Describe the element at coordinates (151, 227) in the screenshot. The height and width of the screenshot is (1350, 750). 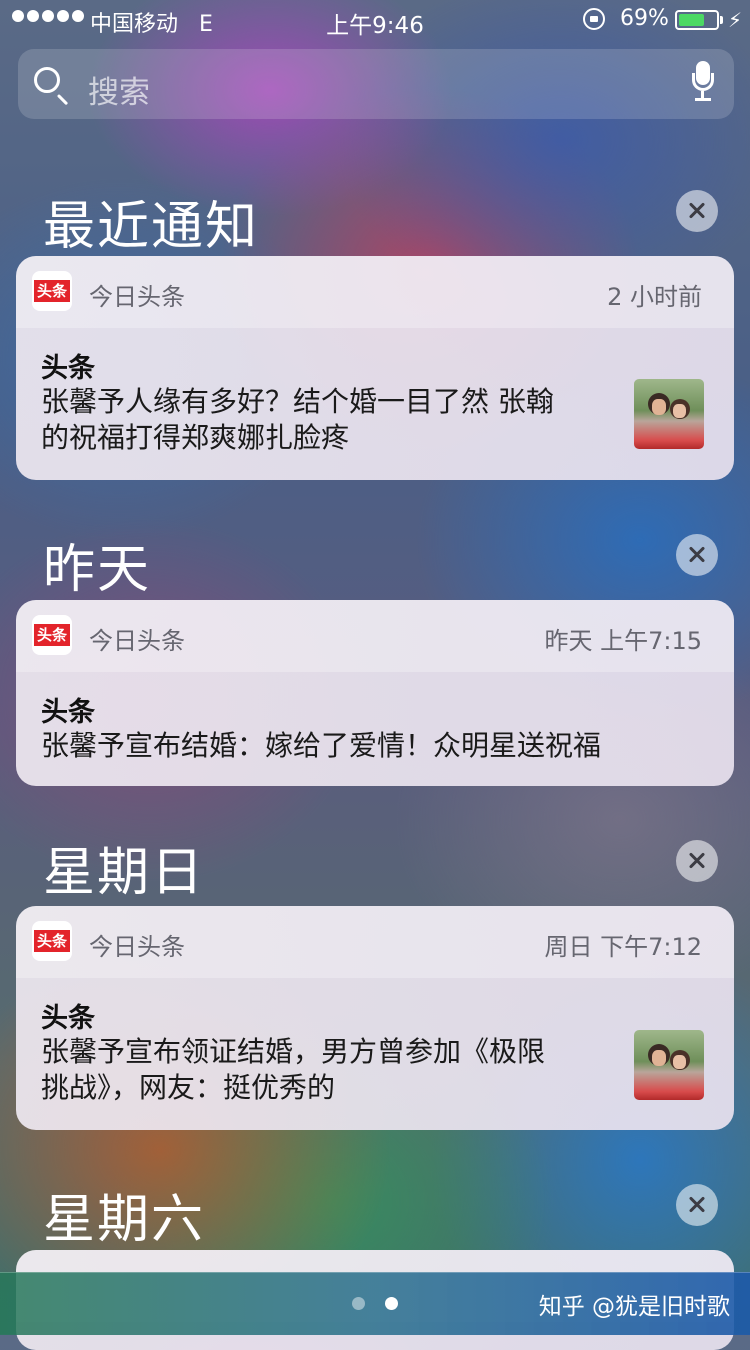
I see `section-title-recent: 最近通知` at that location.